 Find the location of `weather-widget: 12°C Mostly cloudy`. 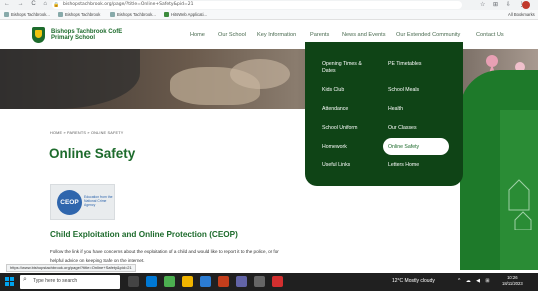

weather-widget: 12°C Mostly cloudy is located at coordinates (413, 281).